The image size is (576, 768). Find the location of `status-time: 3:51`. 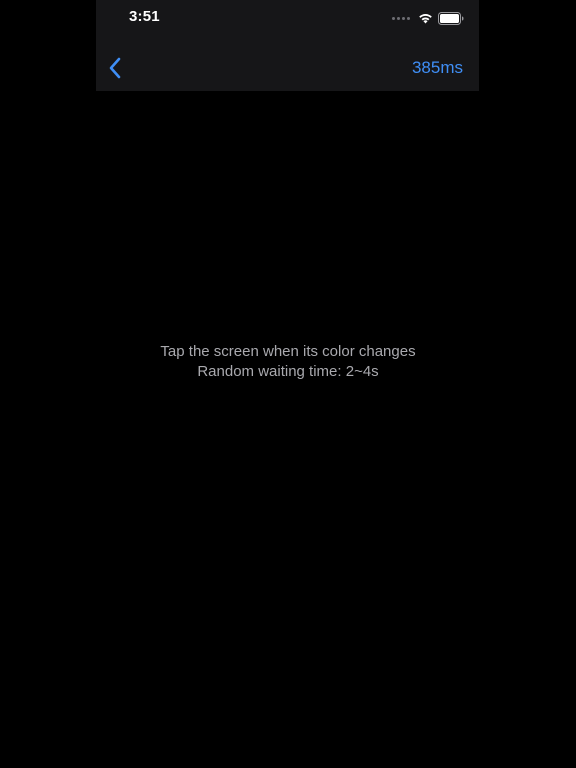

status-time: 3:51 is located at coordinates (144, 16).